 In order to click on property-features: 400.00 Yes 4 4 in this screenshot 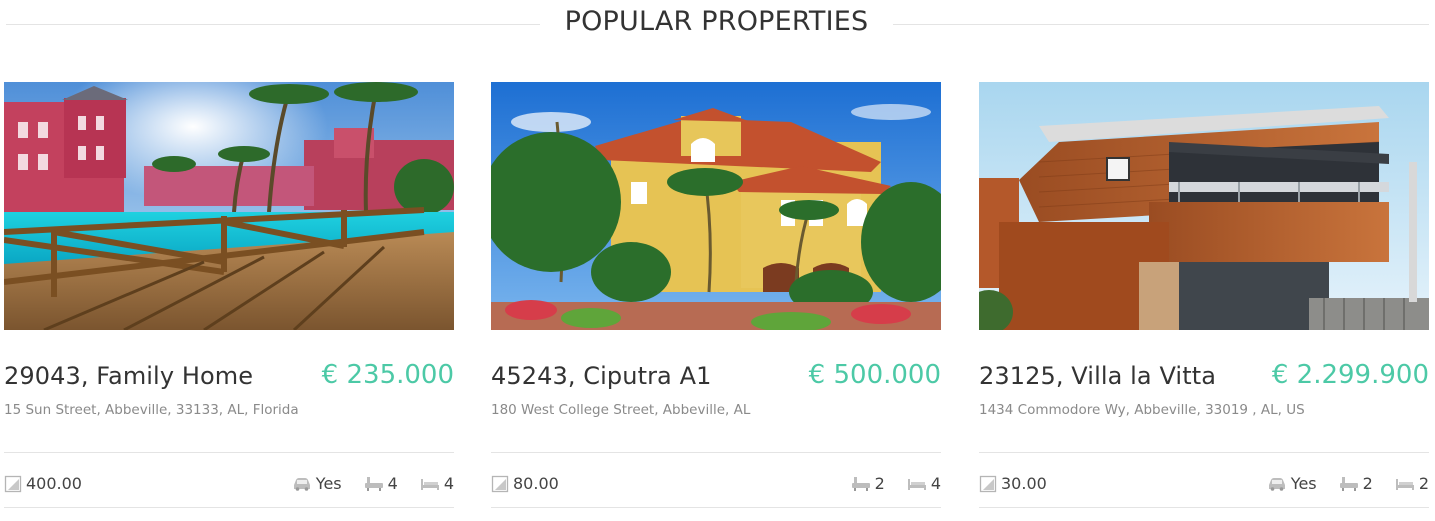, I will do `click(229, 480)`.